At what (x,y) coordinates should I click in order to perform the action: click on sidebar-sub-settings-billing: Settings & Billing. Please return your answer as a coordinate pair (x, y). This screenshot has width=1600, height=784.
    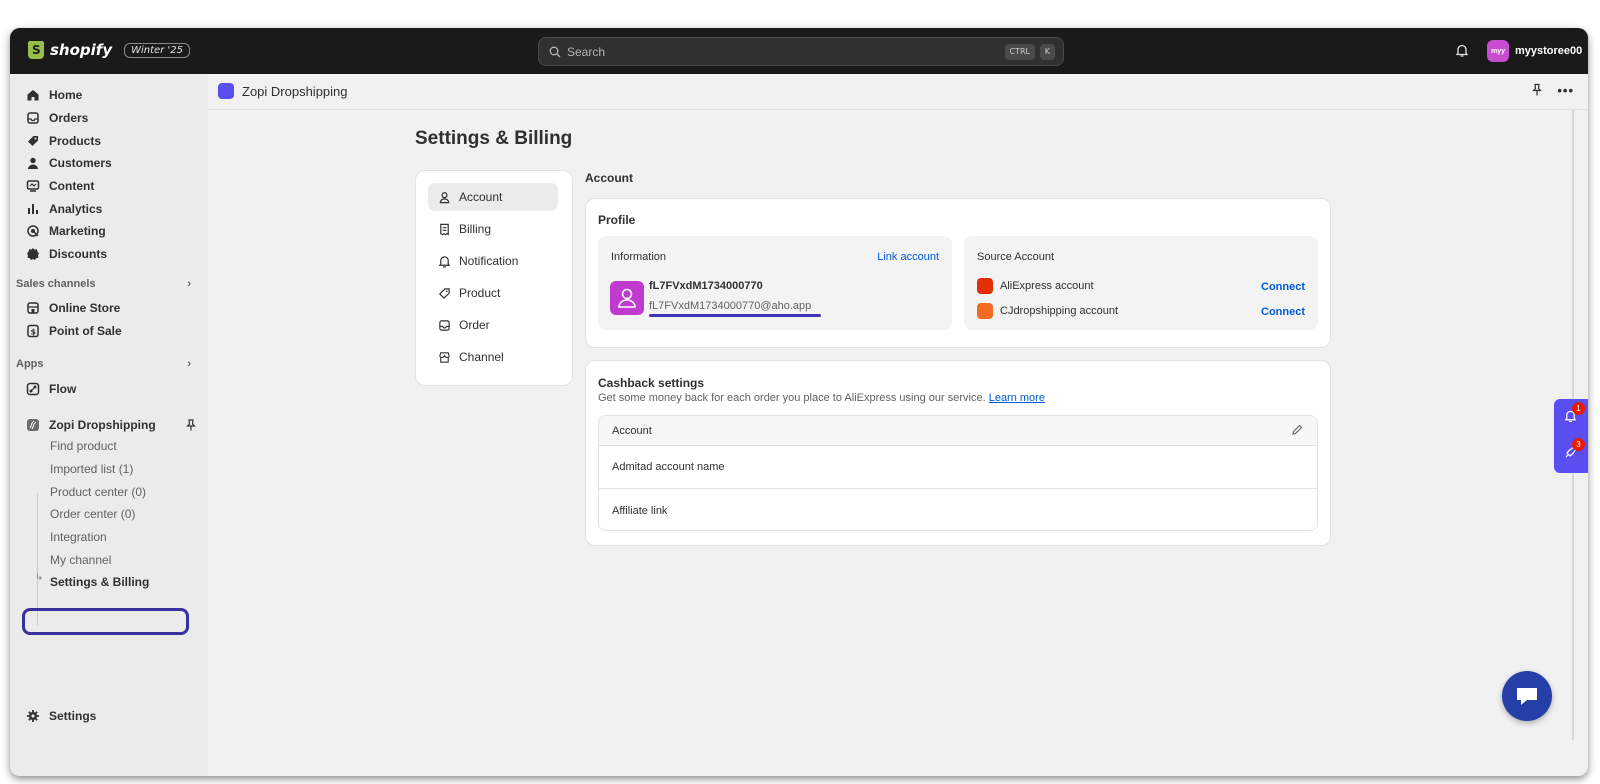
    Looking at the image, I should click on (99, 582).